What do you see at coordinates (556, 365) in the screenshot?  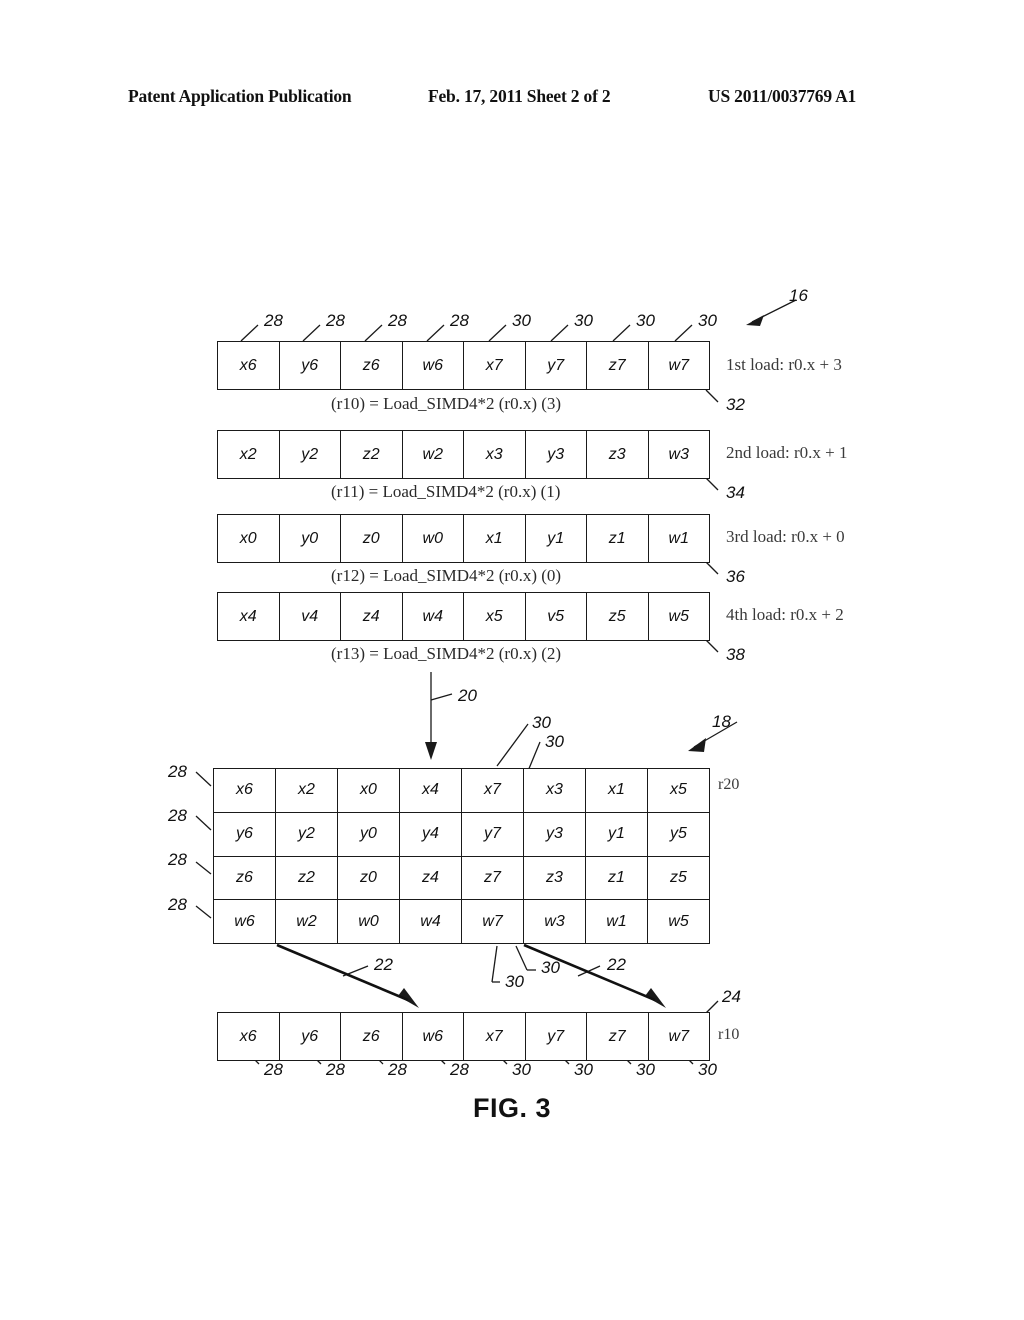 I see `load-row-1-cell: y7` at bounding box center [556, 365].